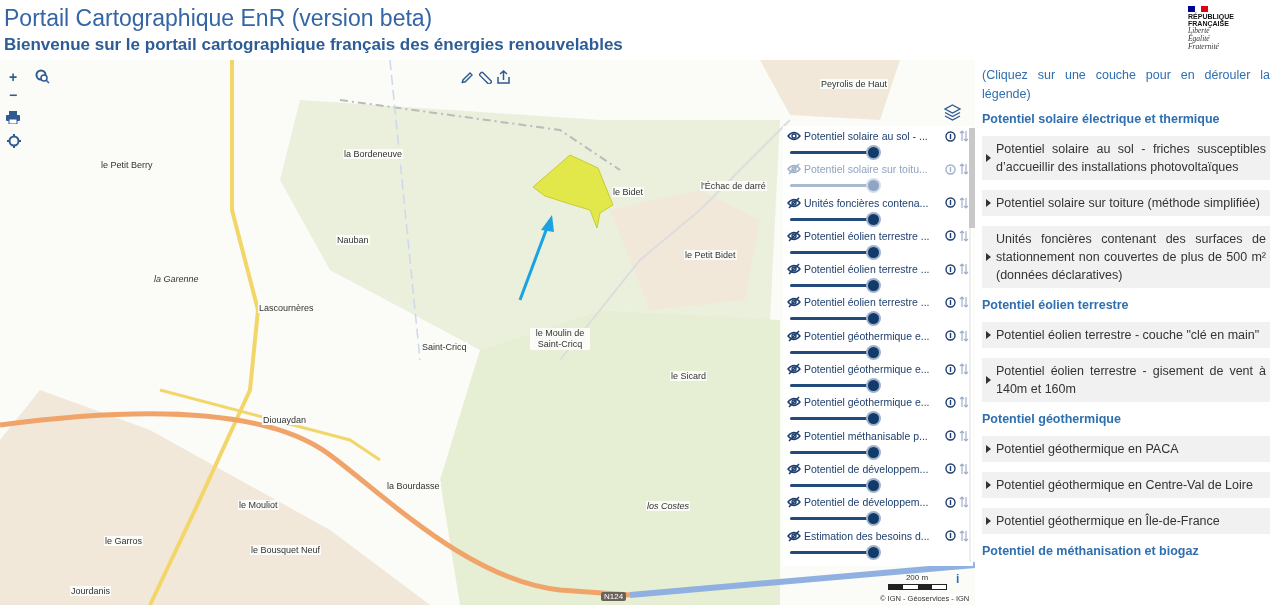 This screenshot has height=605, width=1274. Describe the element at coordinates (258, 505) in the screenshot. I see `place-label: le Mouliot` at that location.